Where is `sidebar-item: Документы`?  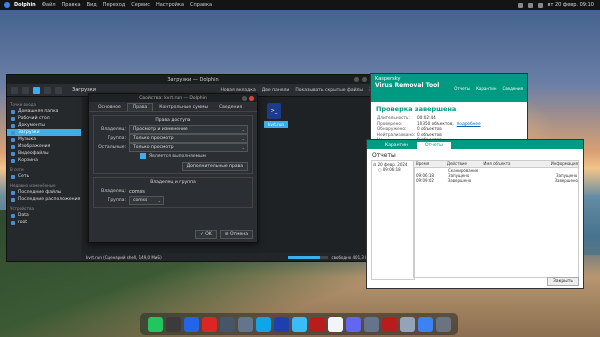 sidebar-item: Документы is located at coordinates (44, 125).